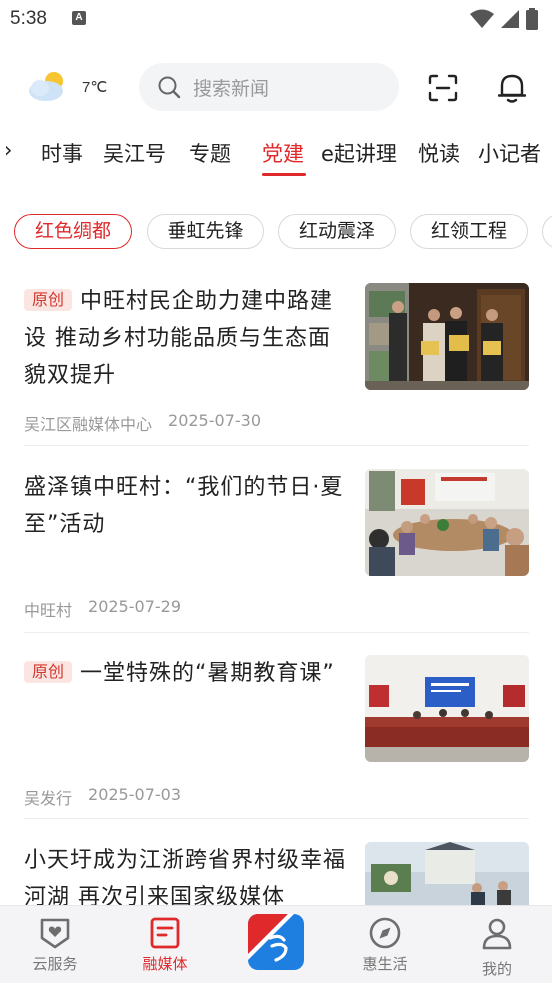 The height and width of the screenshot is (983, 552). What do you see at coordinates (231, 88) in the screenshot?
I see `search-placeholder: 搜索新闻` at bounding box center [231, 88].